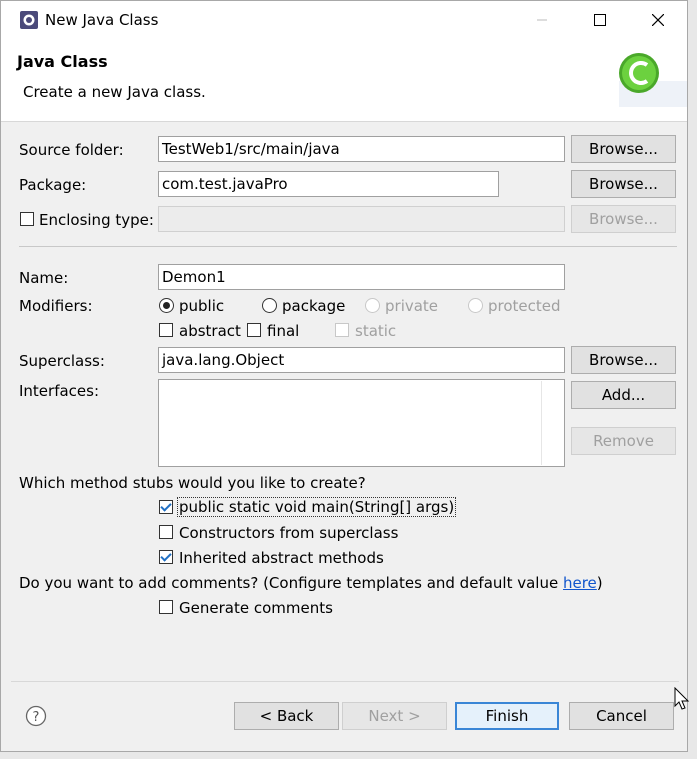  Describe the element at coordinates (375, 331) in the screenshot. I see `static-label: static` at that location.